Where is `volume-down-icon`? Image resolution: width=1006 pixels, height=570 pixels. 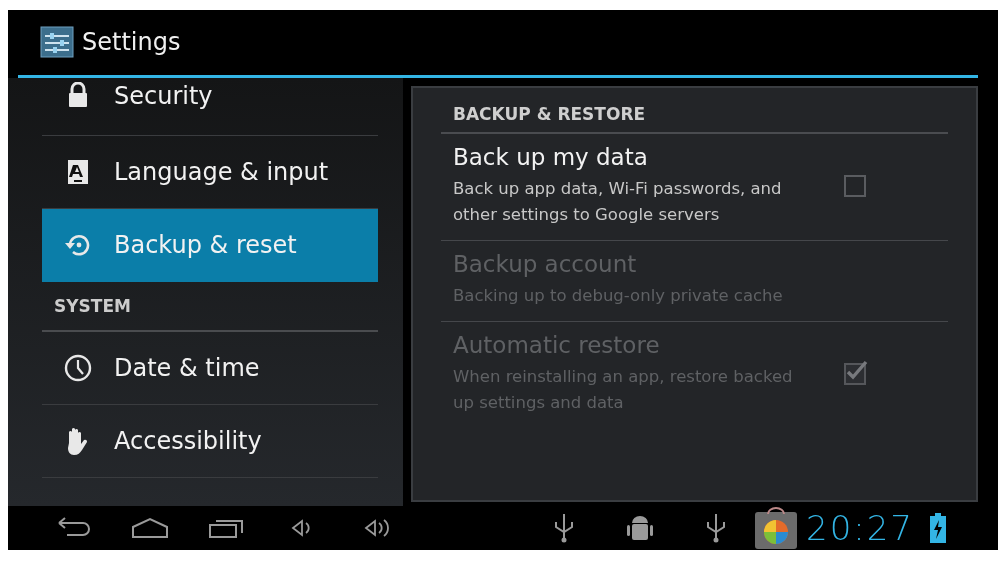 volume-down-icon is located at coordinates (302, 528).